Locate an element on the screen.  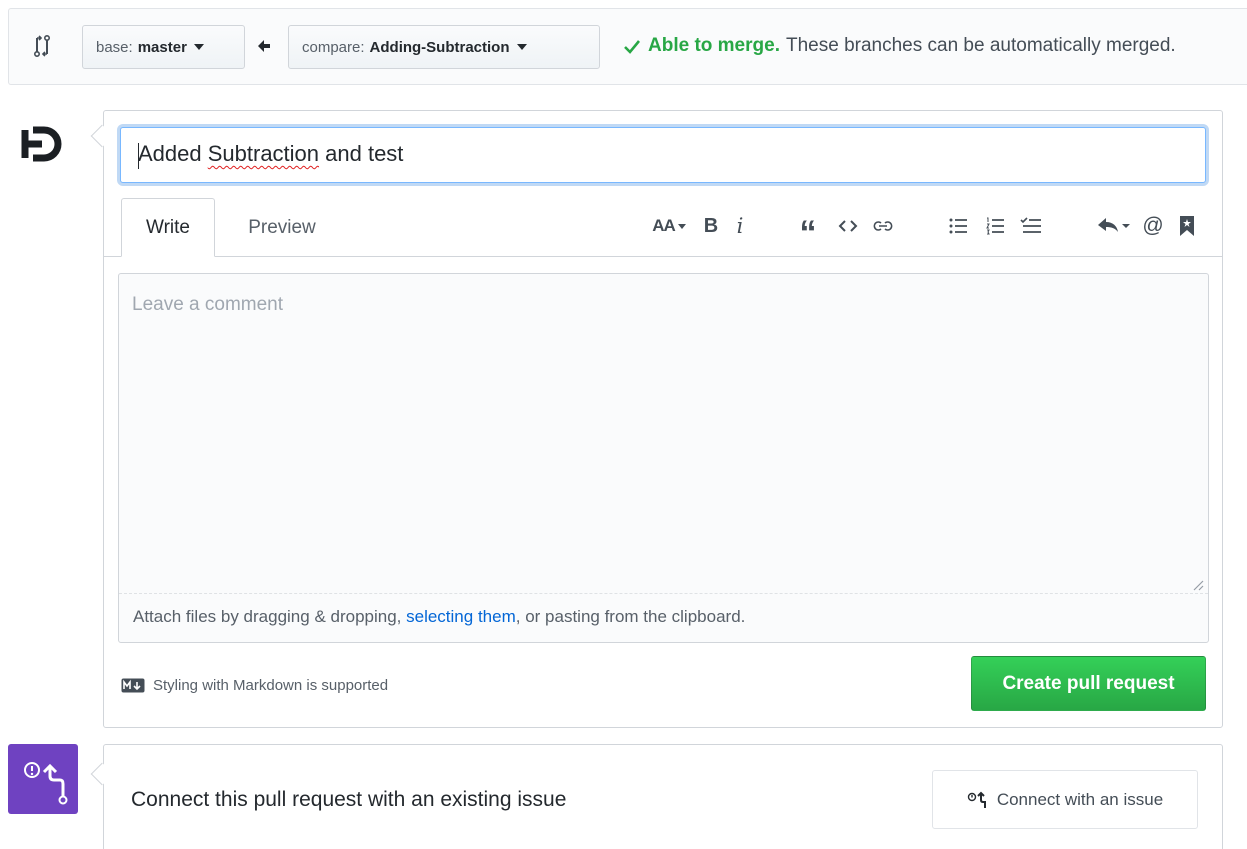
code-icon is located at coordinates (848, 226).